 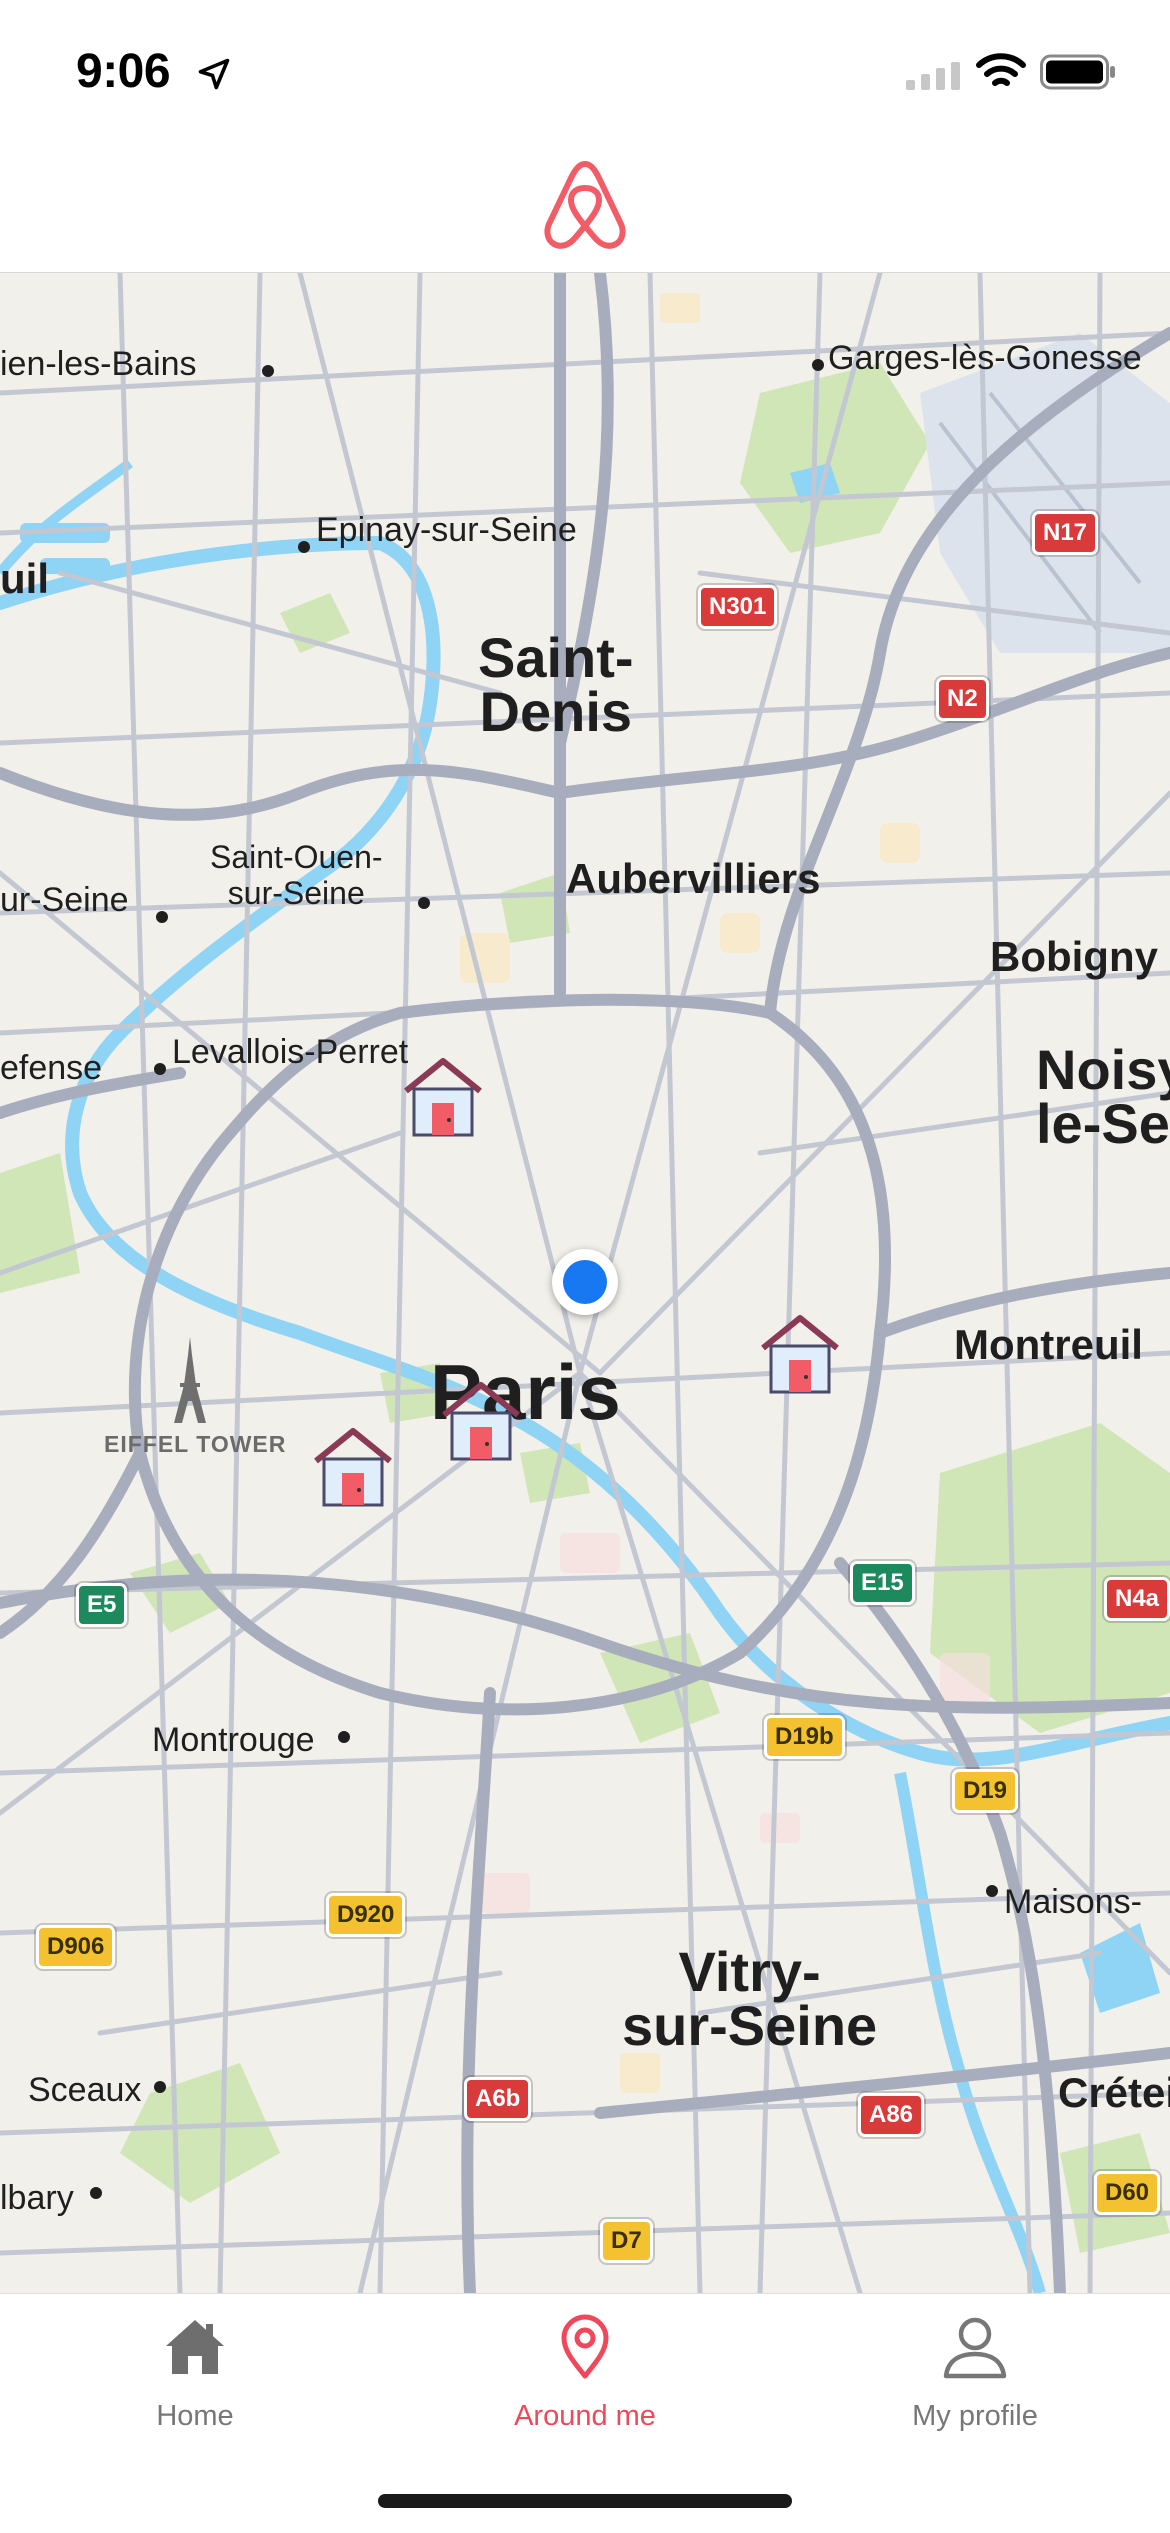 What do you see at coordinates (804, 1737) in the screenshot?
I see `road-shield-d19b: D19b` at bounding box center [804, 1737].